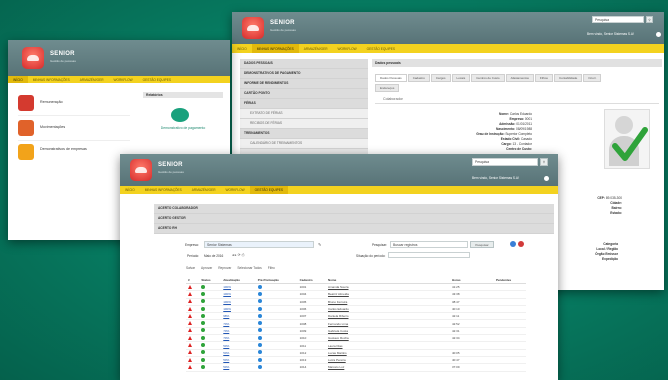 The image size is (668, 380). What do you see at coordinates (74, 155) in the screenshot?
I see `home-item: Demonstrativos de empresas` at bounding box center [74, 155].